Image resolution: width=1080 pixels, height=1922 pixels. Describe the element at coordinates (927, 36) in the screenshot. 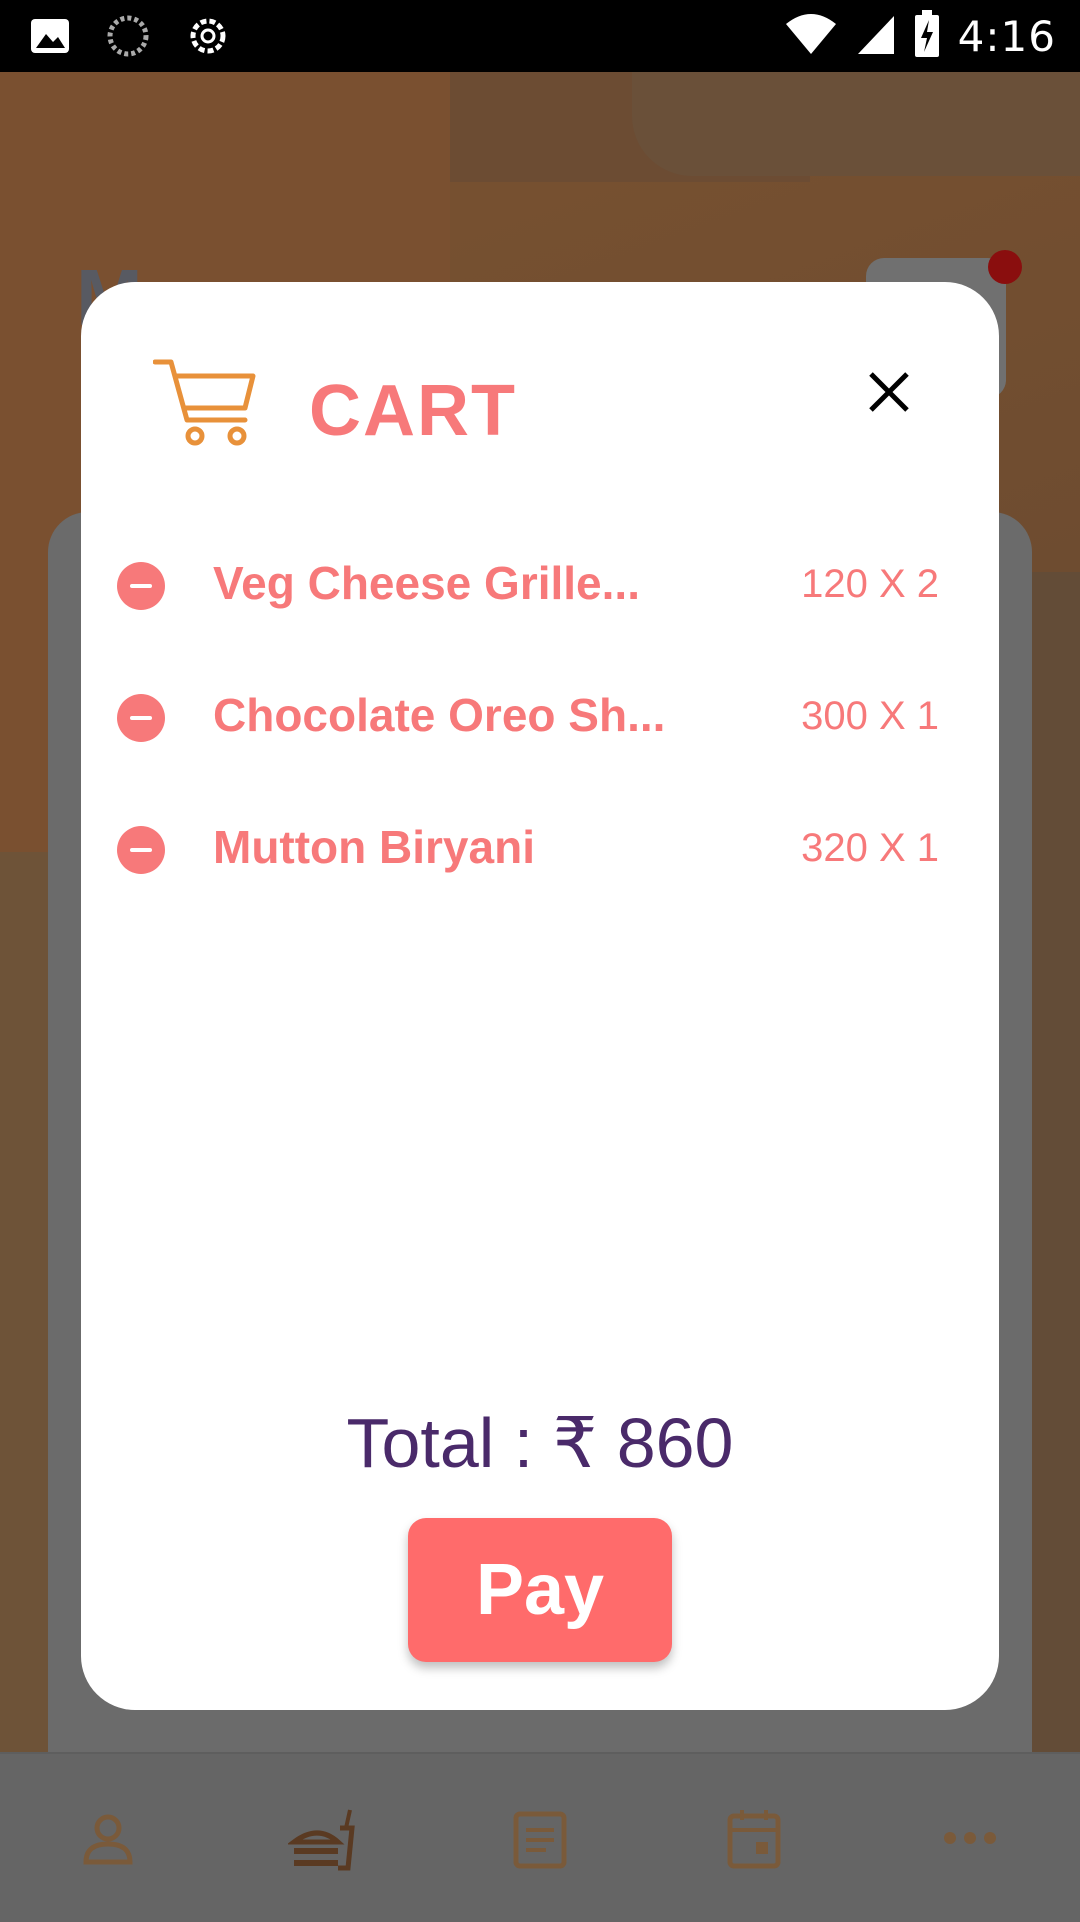

I see `battery-icon` at that location.